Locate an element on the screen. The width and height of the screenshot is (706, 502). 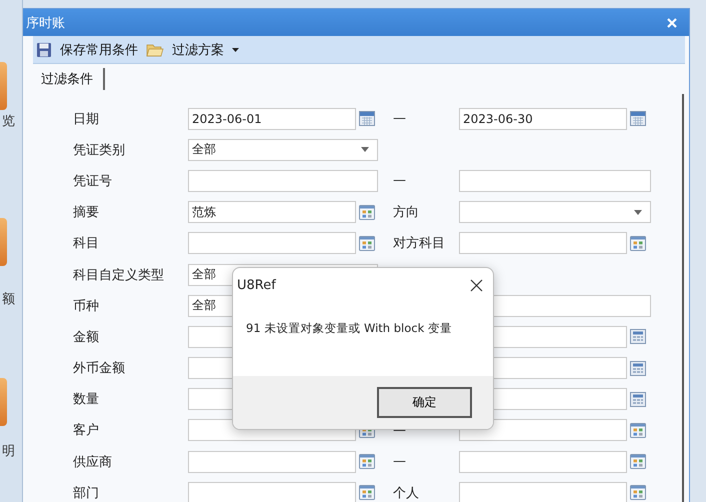
field-label: 摘要 is located at coordinates (86, 213).